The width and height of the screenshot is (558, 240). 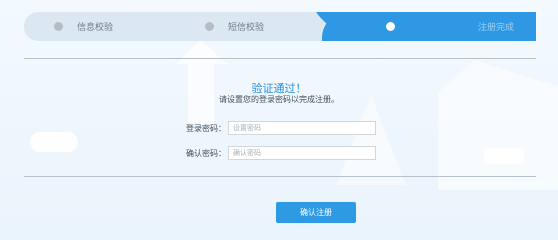 I want to click on background-arrow-decoration, so click(x=201, y=52).